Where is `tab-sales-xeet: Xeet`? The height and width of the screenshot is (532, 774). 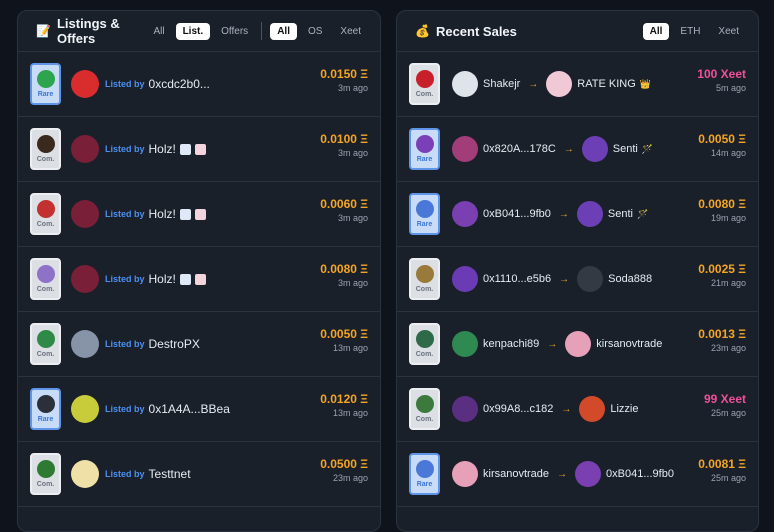 tab-sales-xeet: Xeet is located at coordinates (728, 31).